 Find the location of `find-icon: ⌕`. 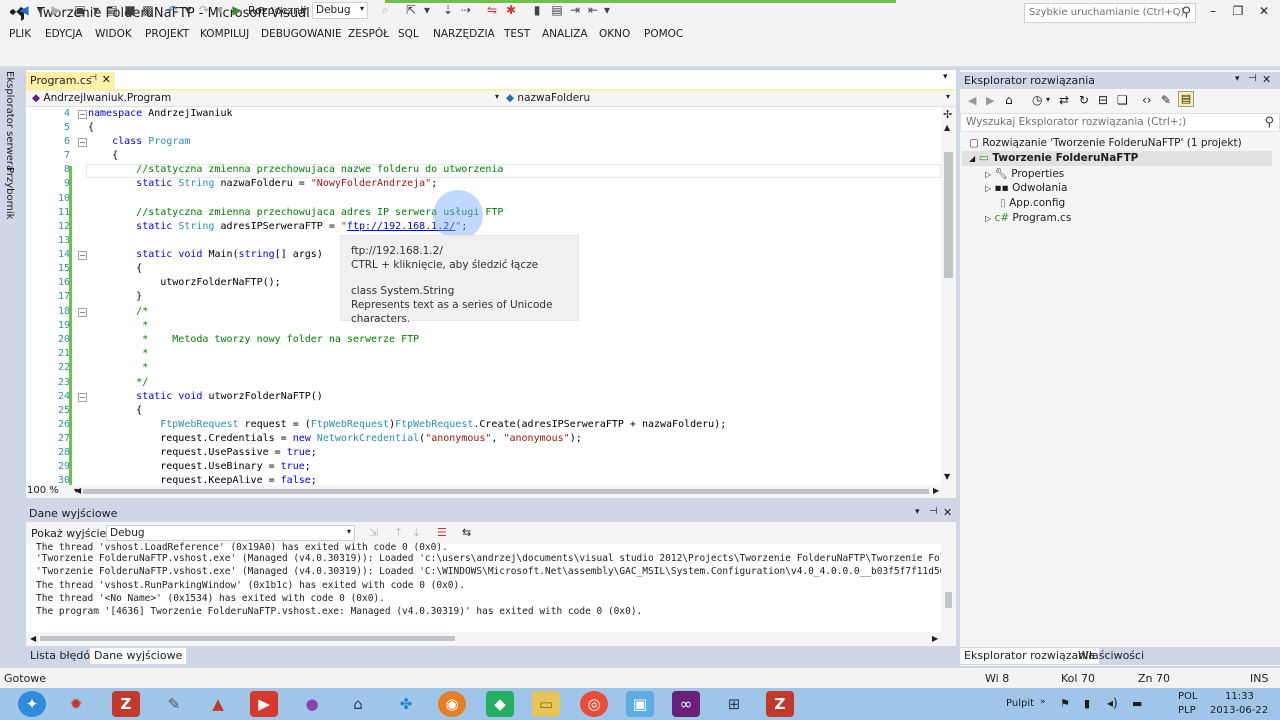

find-icon: ⌕ is located at coordinates (385, 10).